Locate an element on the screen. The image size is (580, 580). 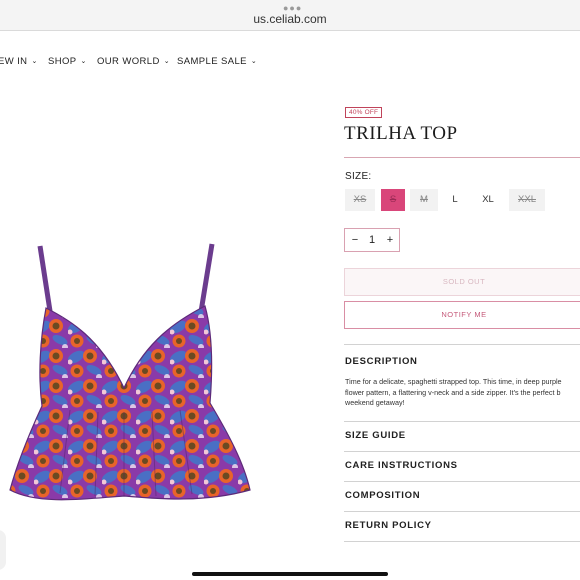
sold-out-button: SOLD OUT is located at coordinates (462, 282).